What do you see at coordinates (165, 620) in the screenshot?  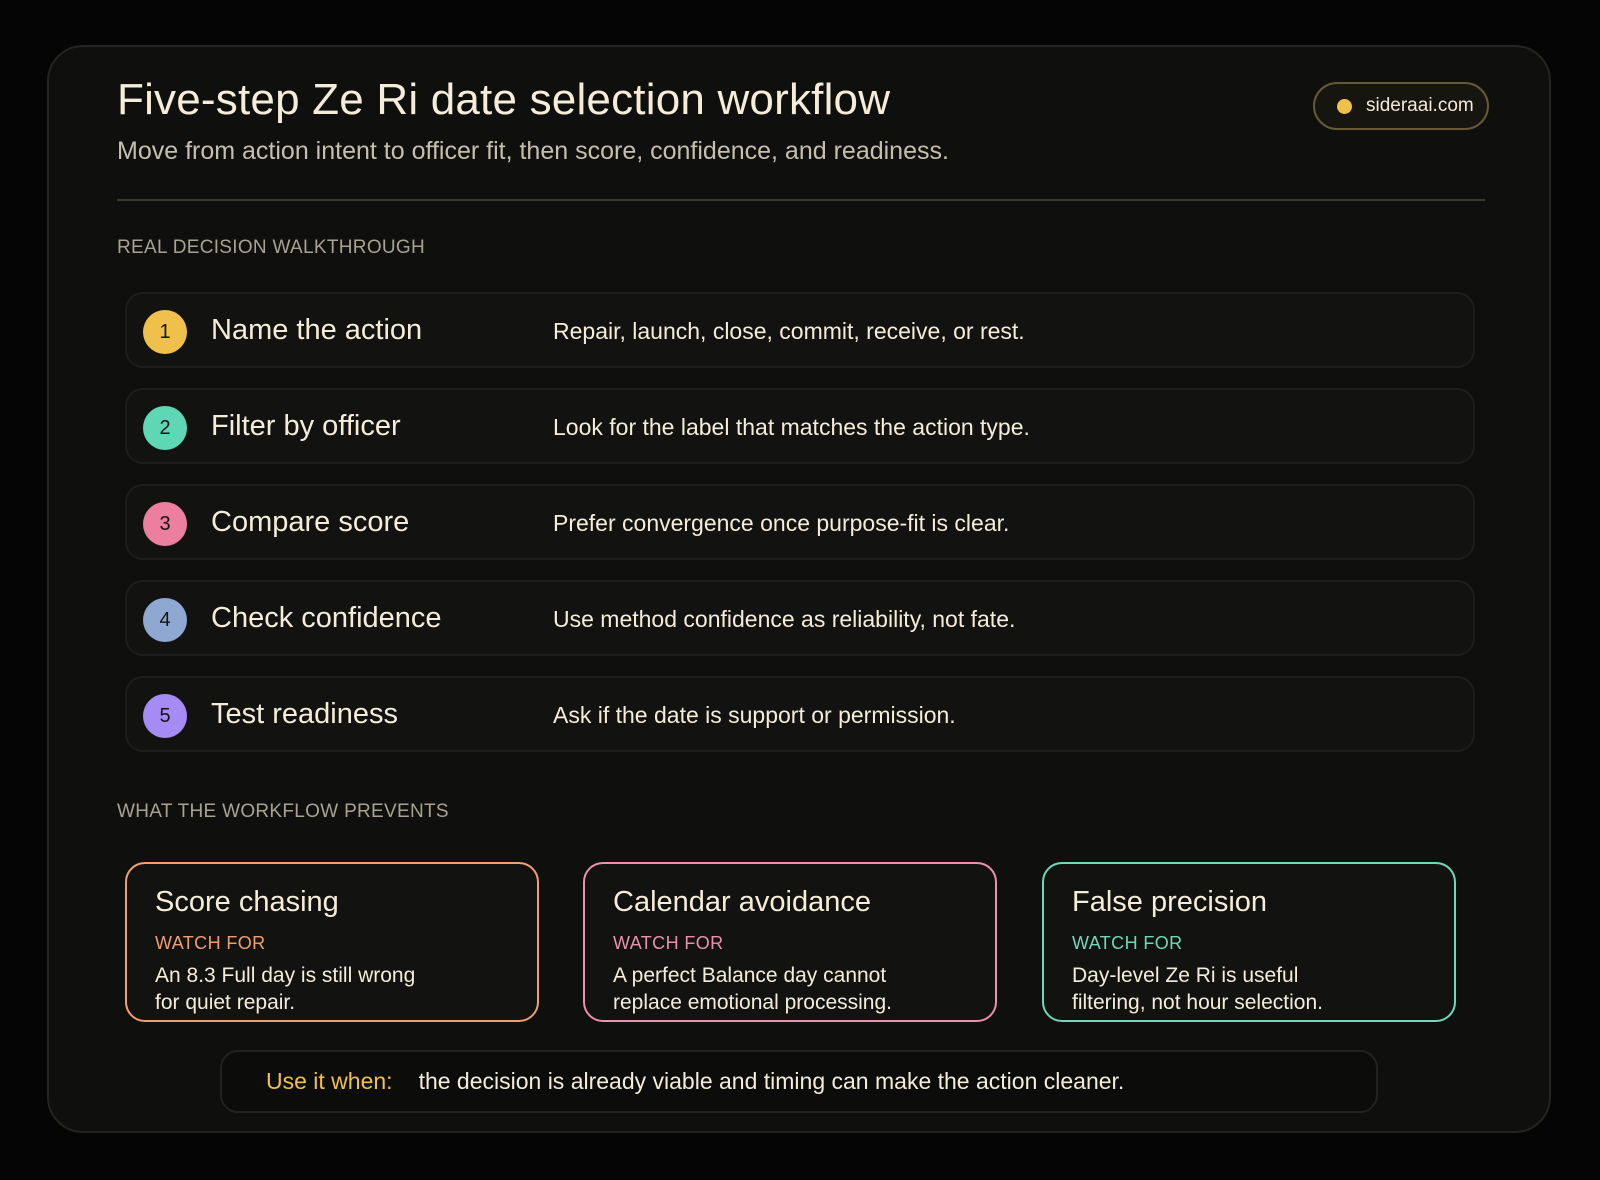 I see `step-number-badge: 4` at bounding box center [165, 620].